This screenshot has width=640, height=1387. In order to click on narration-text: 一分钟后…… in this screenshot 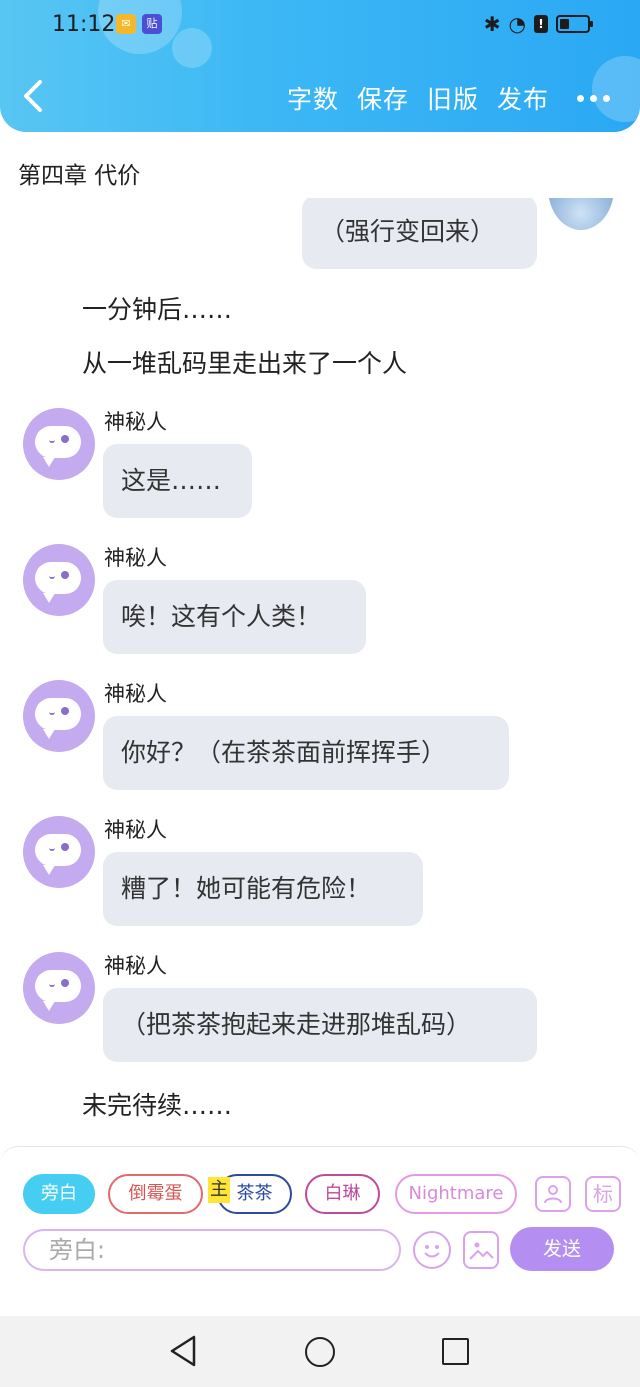, I will do `click(157, 308)`.